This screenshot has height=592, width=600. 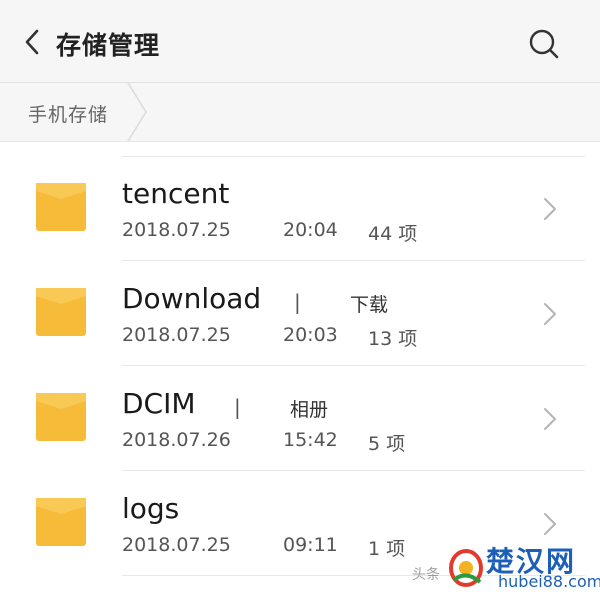 I want to click on folder-time: 15:42, so click(x=310, y=440).